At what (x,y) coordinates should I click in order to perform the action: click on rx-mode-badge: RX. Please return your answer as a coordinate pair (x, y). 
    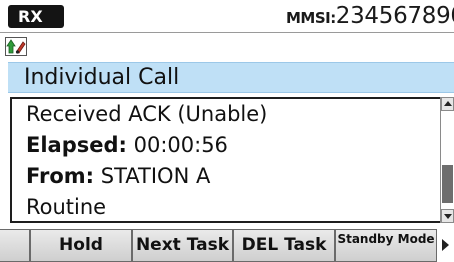
    Looking at the image, I should click on (36, 16).